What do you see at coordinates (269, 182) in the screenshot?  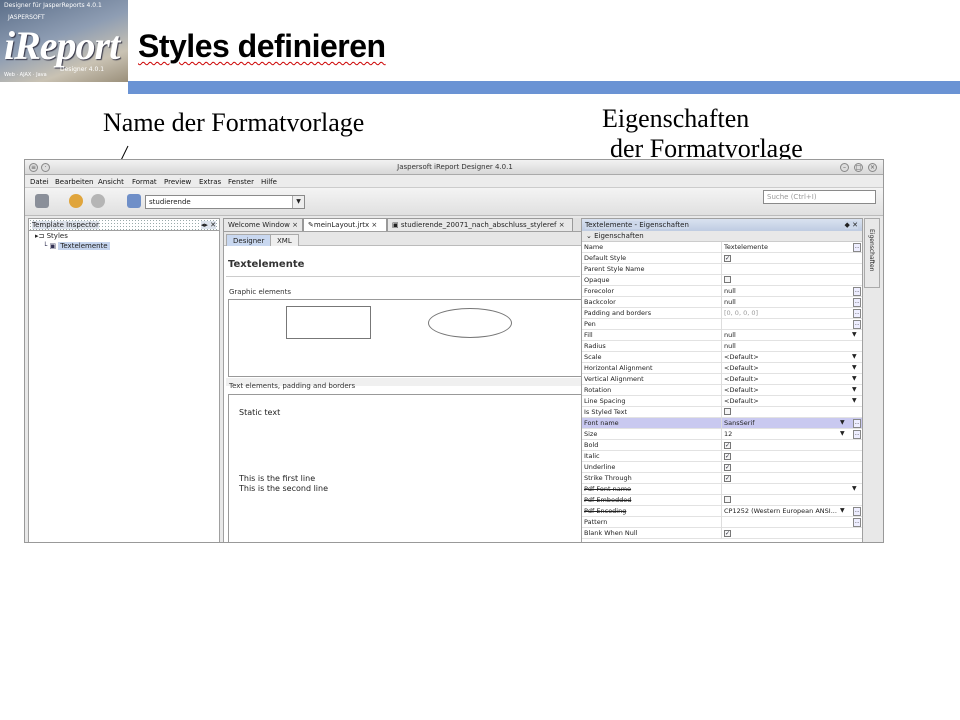 I see `menu-hilfe: Hilfe` at bounding box center [269, 182].